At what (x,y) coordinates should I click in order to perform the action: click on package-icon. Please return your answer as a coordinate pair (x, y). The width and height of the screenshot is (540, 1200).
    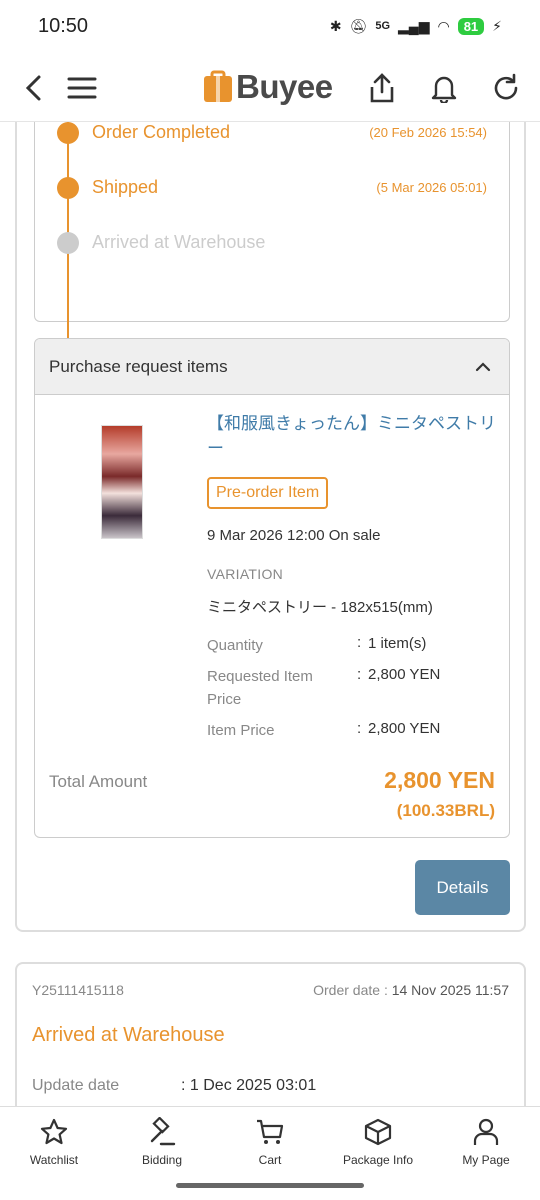
    Looking at the image, I should click on (378, 1132).